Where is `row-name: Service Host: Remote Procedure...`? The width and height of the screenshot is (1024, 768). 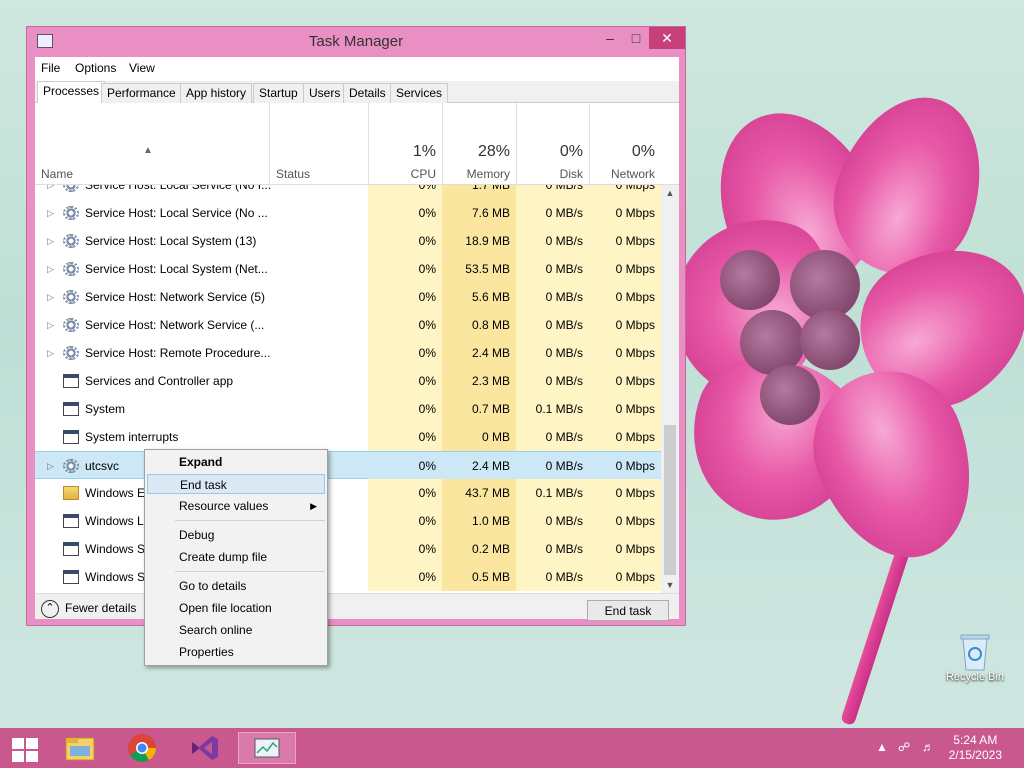 row-name: Service Host: Remote Procedure... is located at coordinates (177, 353).